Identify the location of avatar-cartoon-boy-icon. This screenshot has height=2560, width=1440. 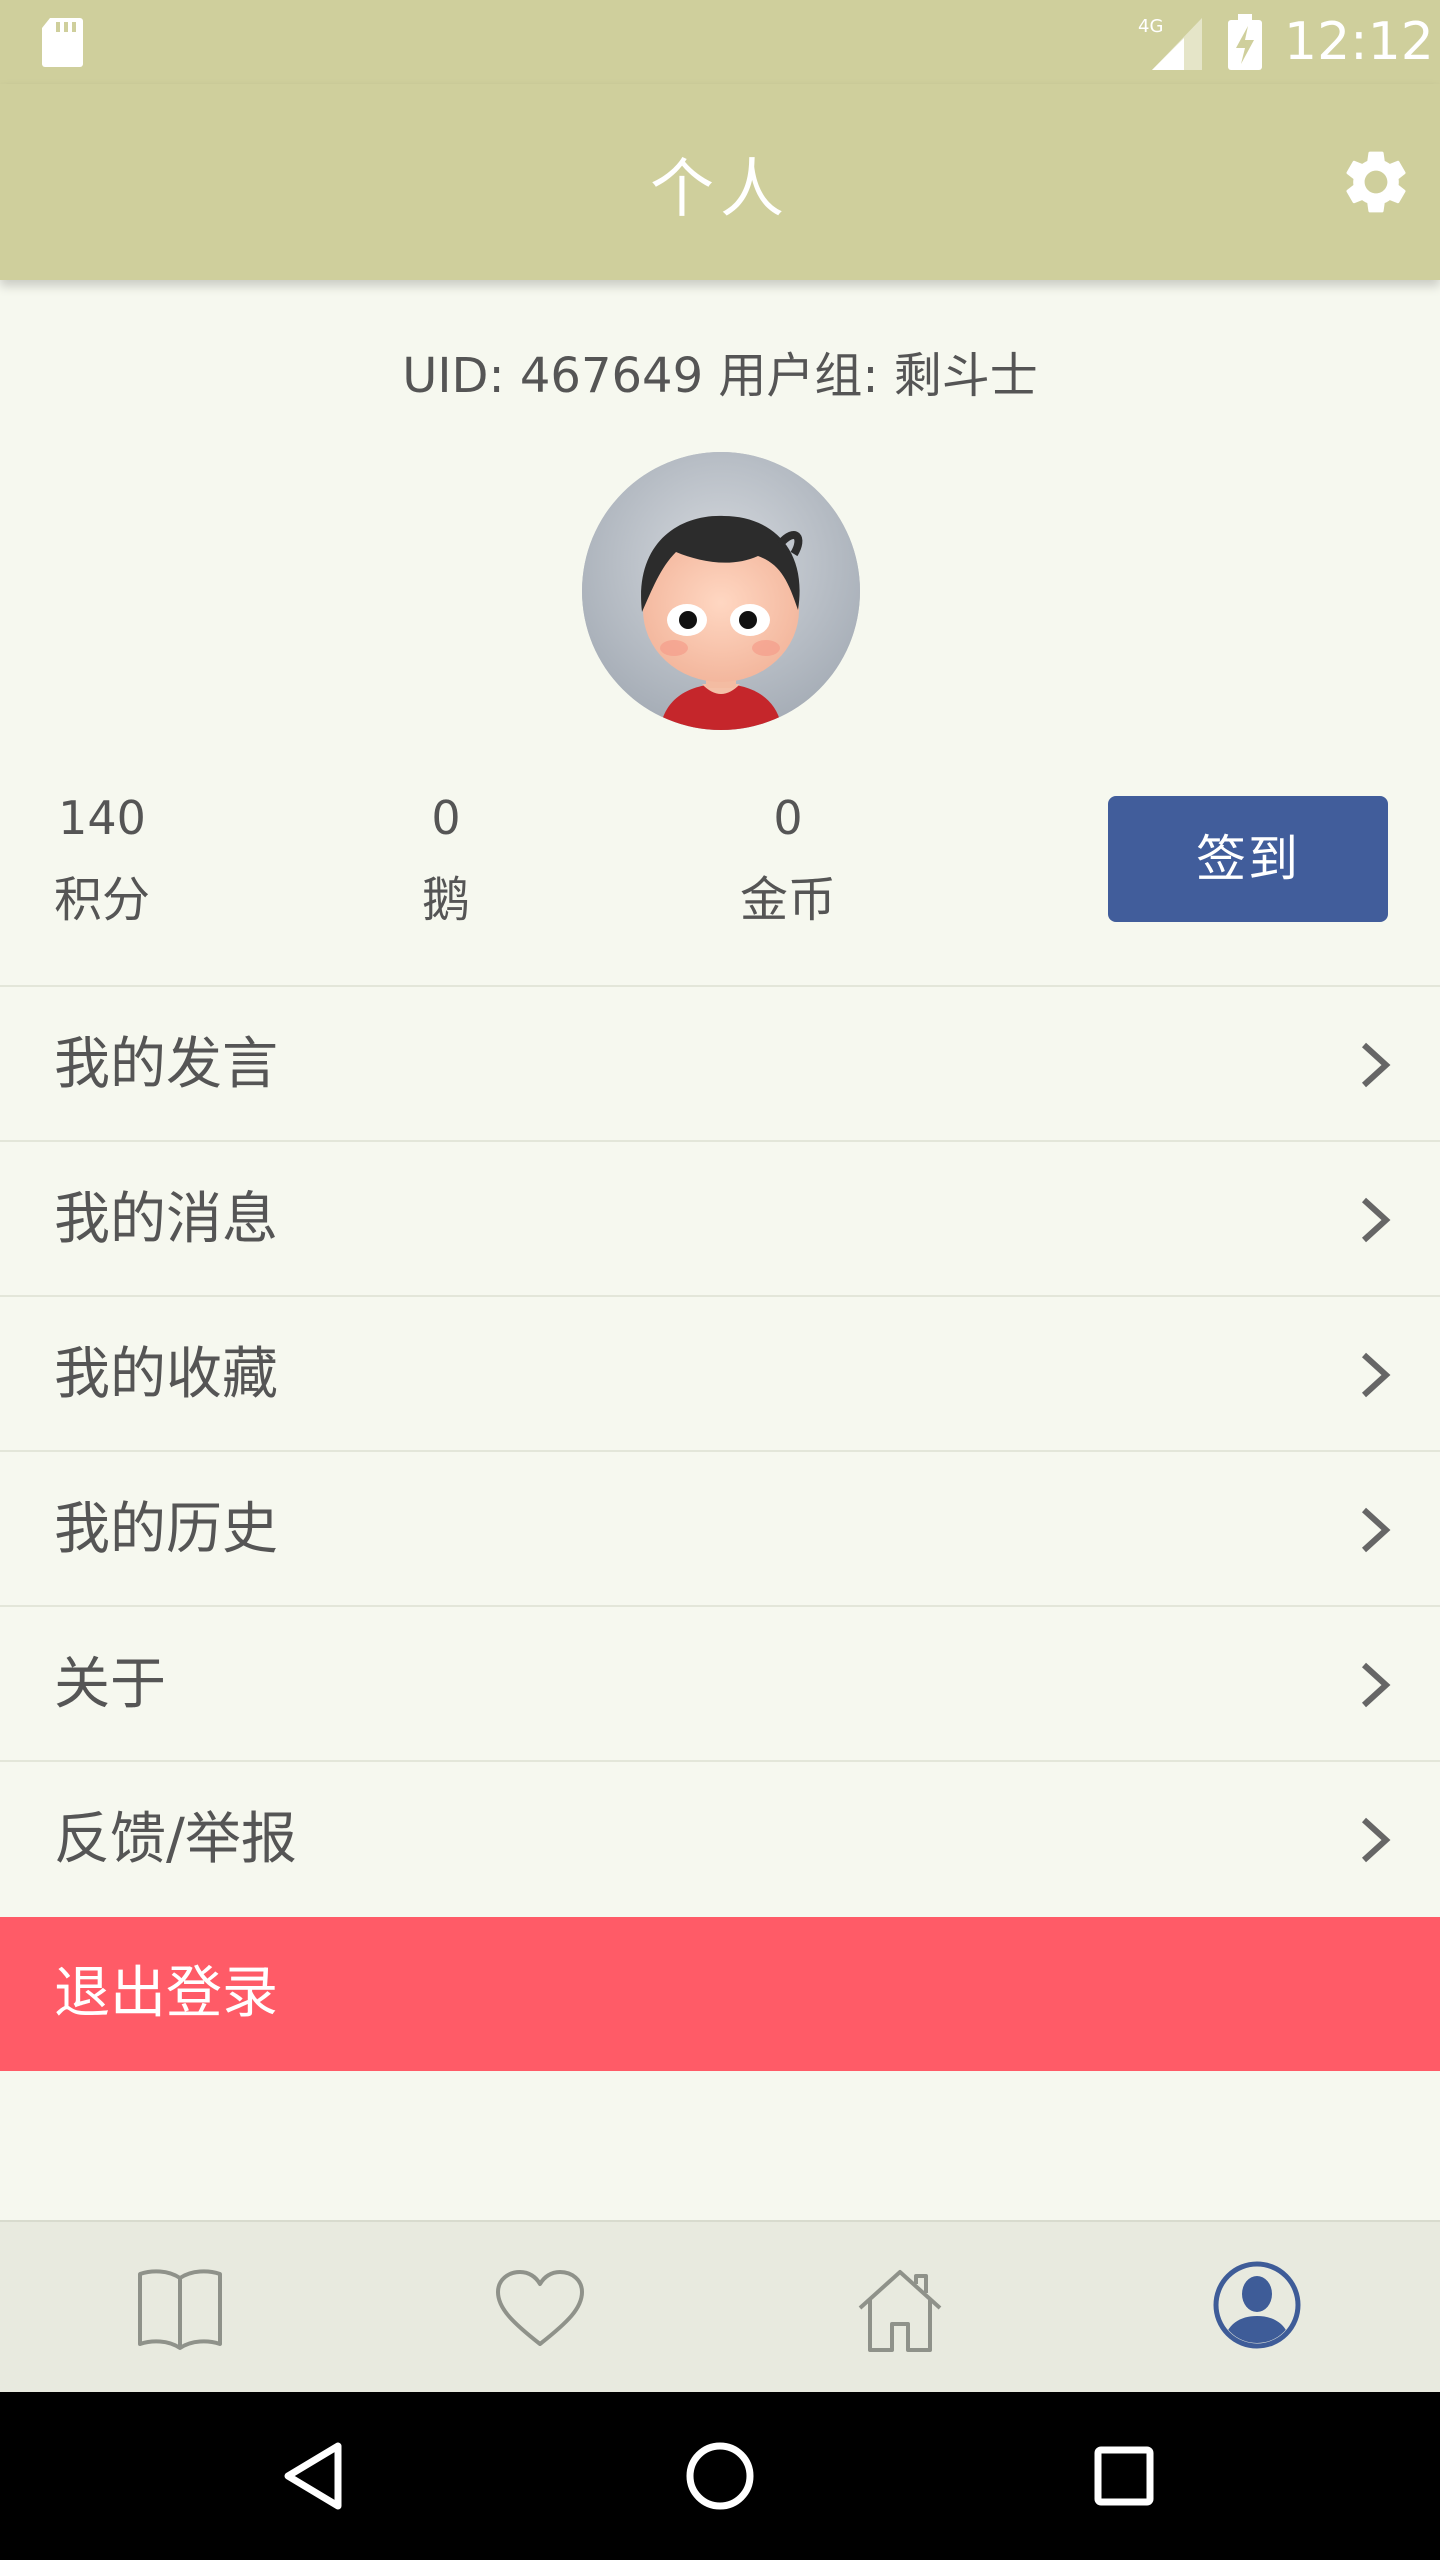
(721, 591).